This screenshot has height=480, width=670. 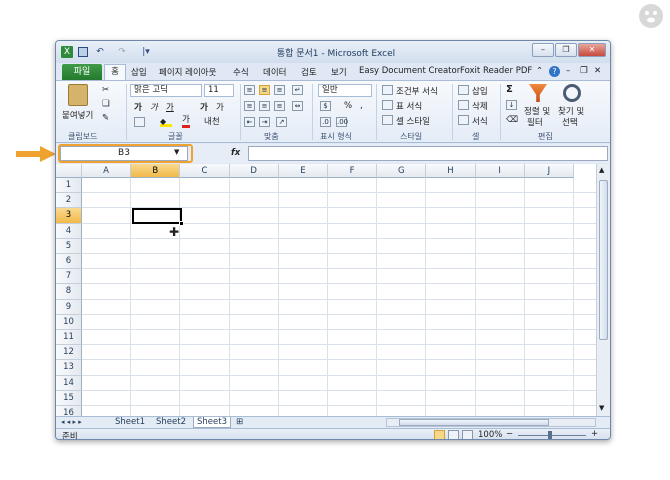 What do you see at coordinates (83, 52) in the screenshot?
I see `save-icon` at bounding box center [83, 52].